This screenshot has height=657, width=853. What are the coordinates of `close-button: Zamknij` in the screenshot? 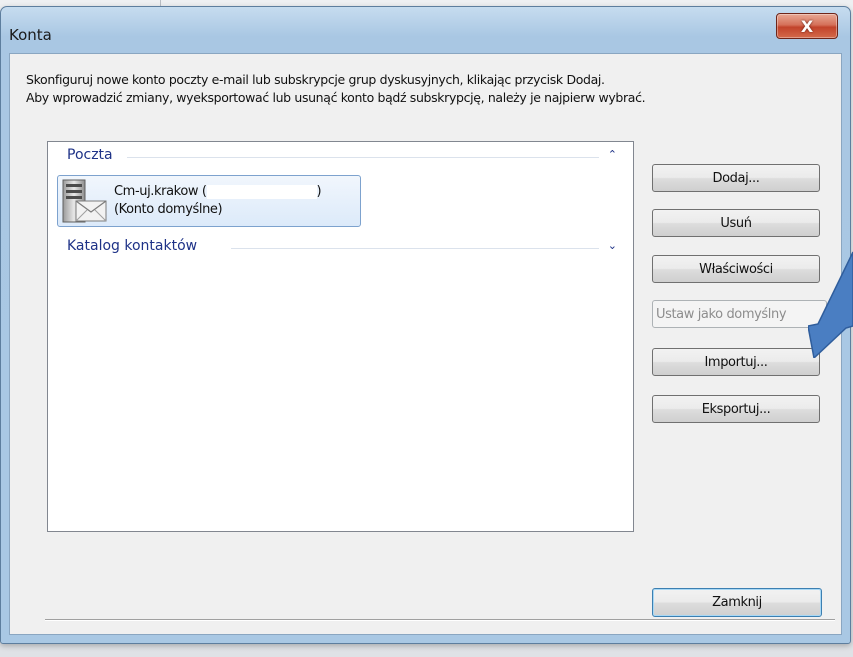 It's located at (737, 602).